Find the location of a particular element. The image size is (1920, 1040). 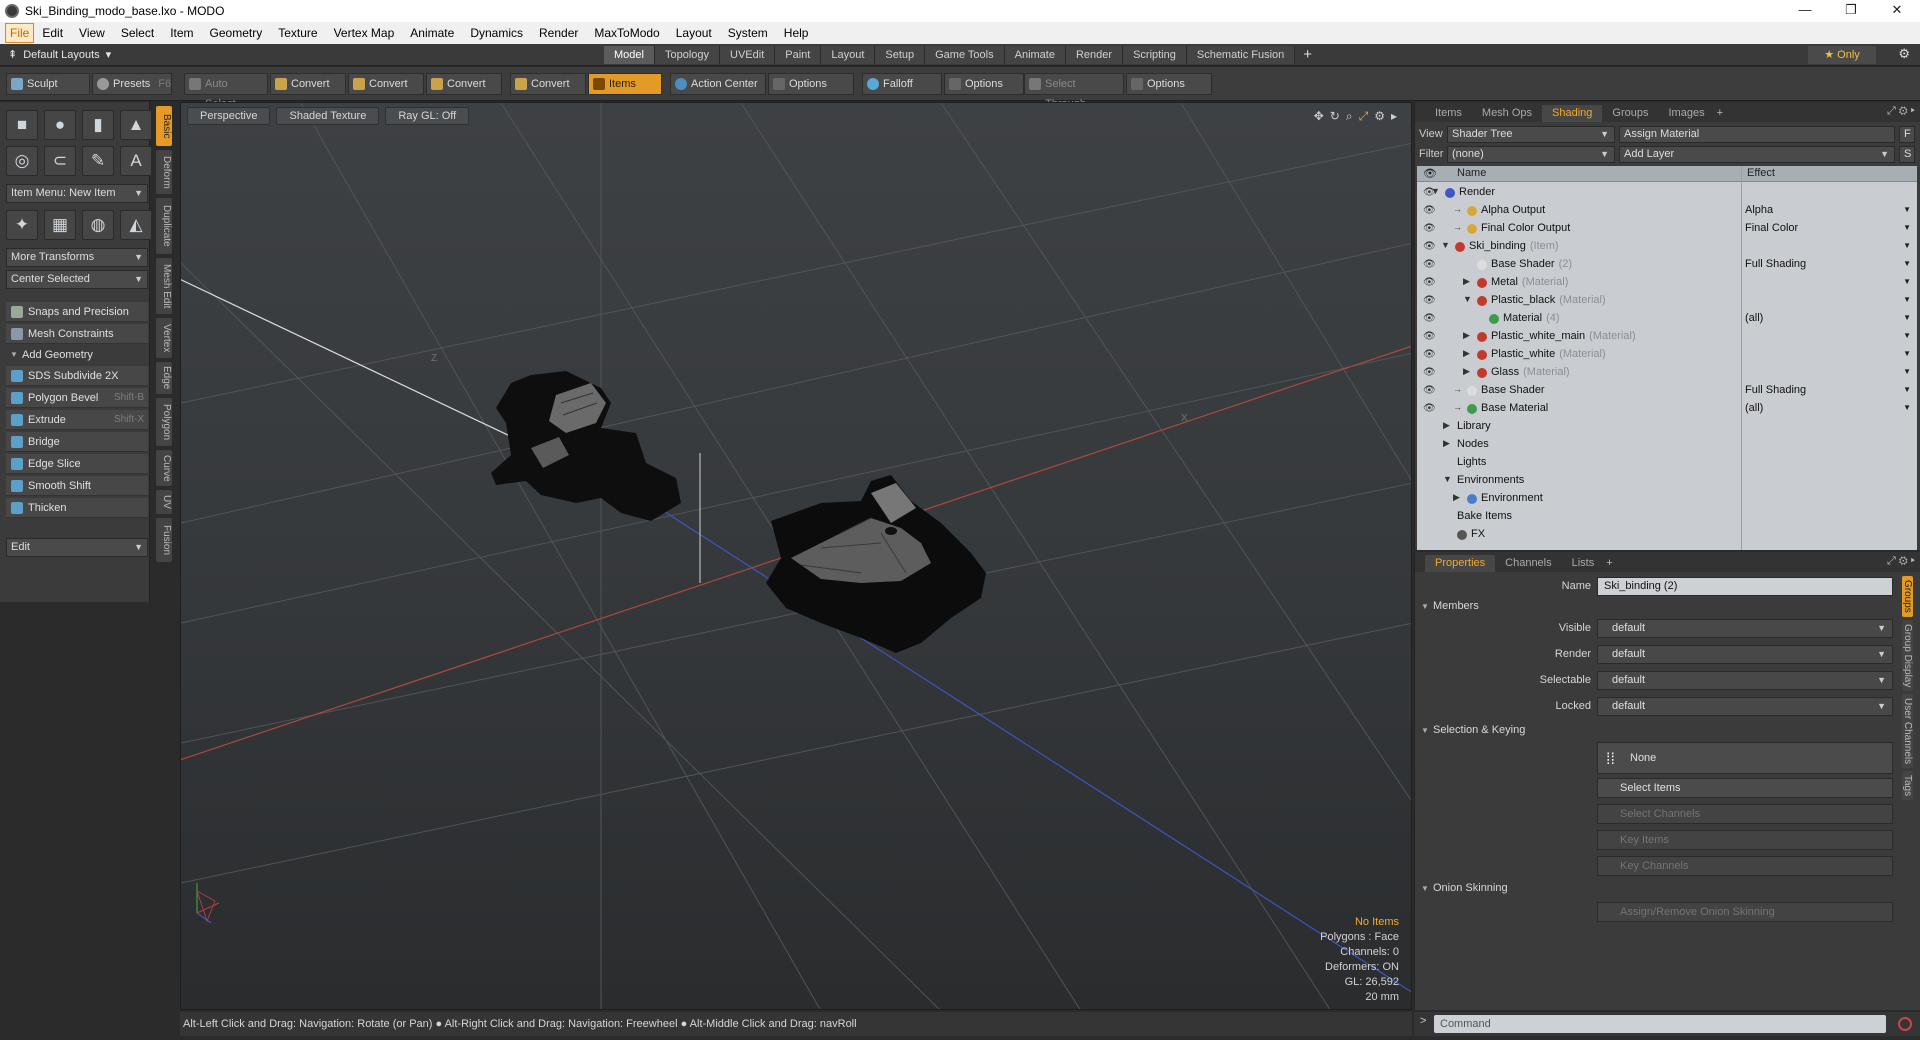

expand-toggle-icon: ▼ is located at coordinates (1447, 479).